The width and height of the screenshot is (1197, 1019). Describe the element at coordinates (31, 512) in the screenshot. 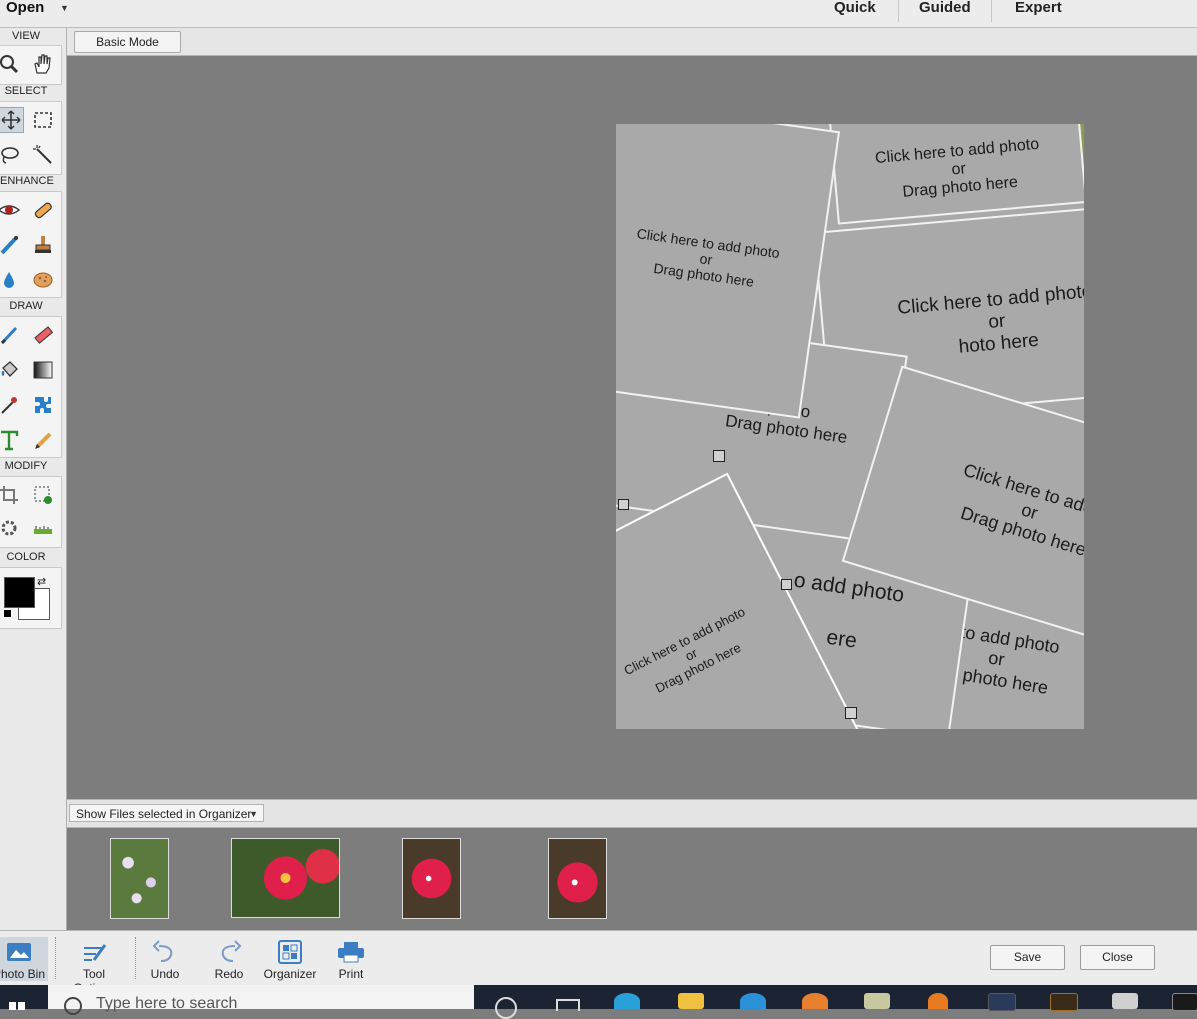

I see `modify-tools-group` at that location.